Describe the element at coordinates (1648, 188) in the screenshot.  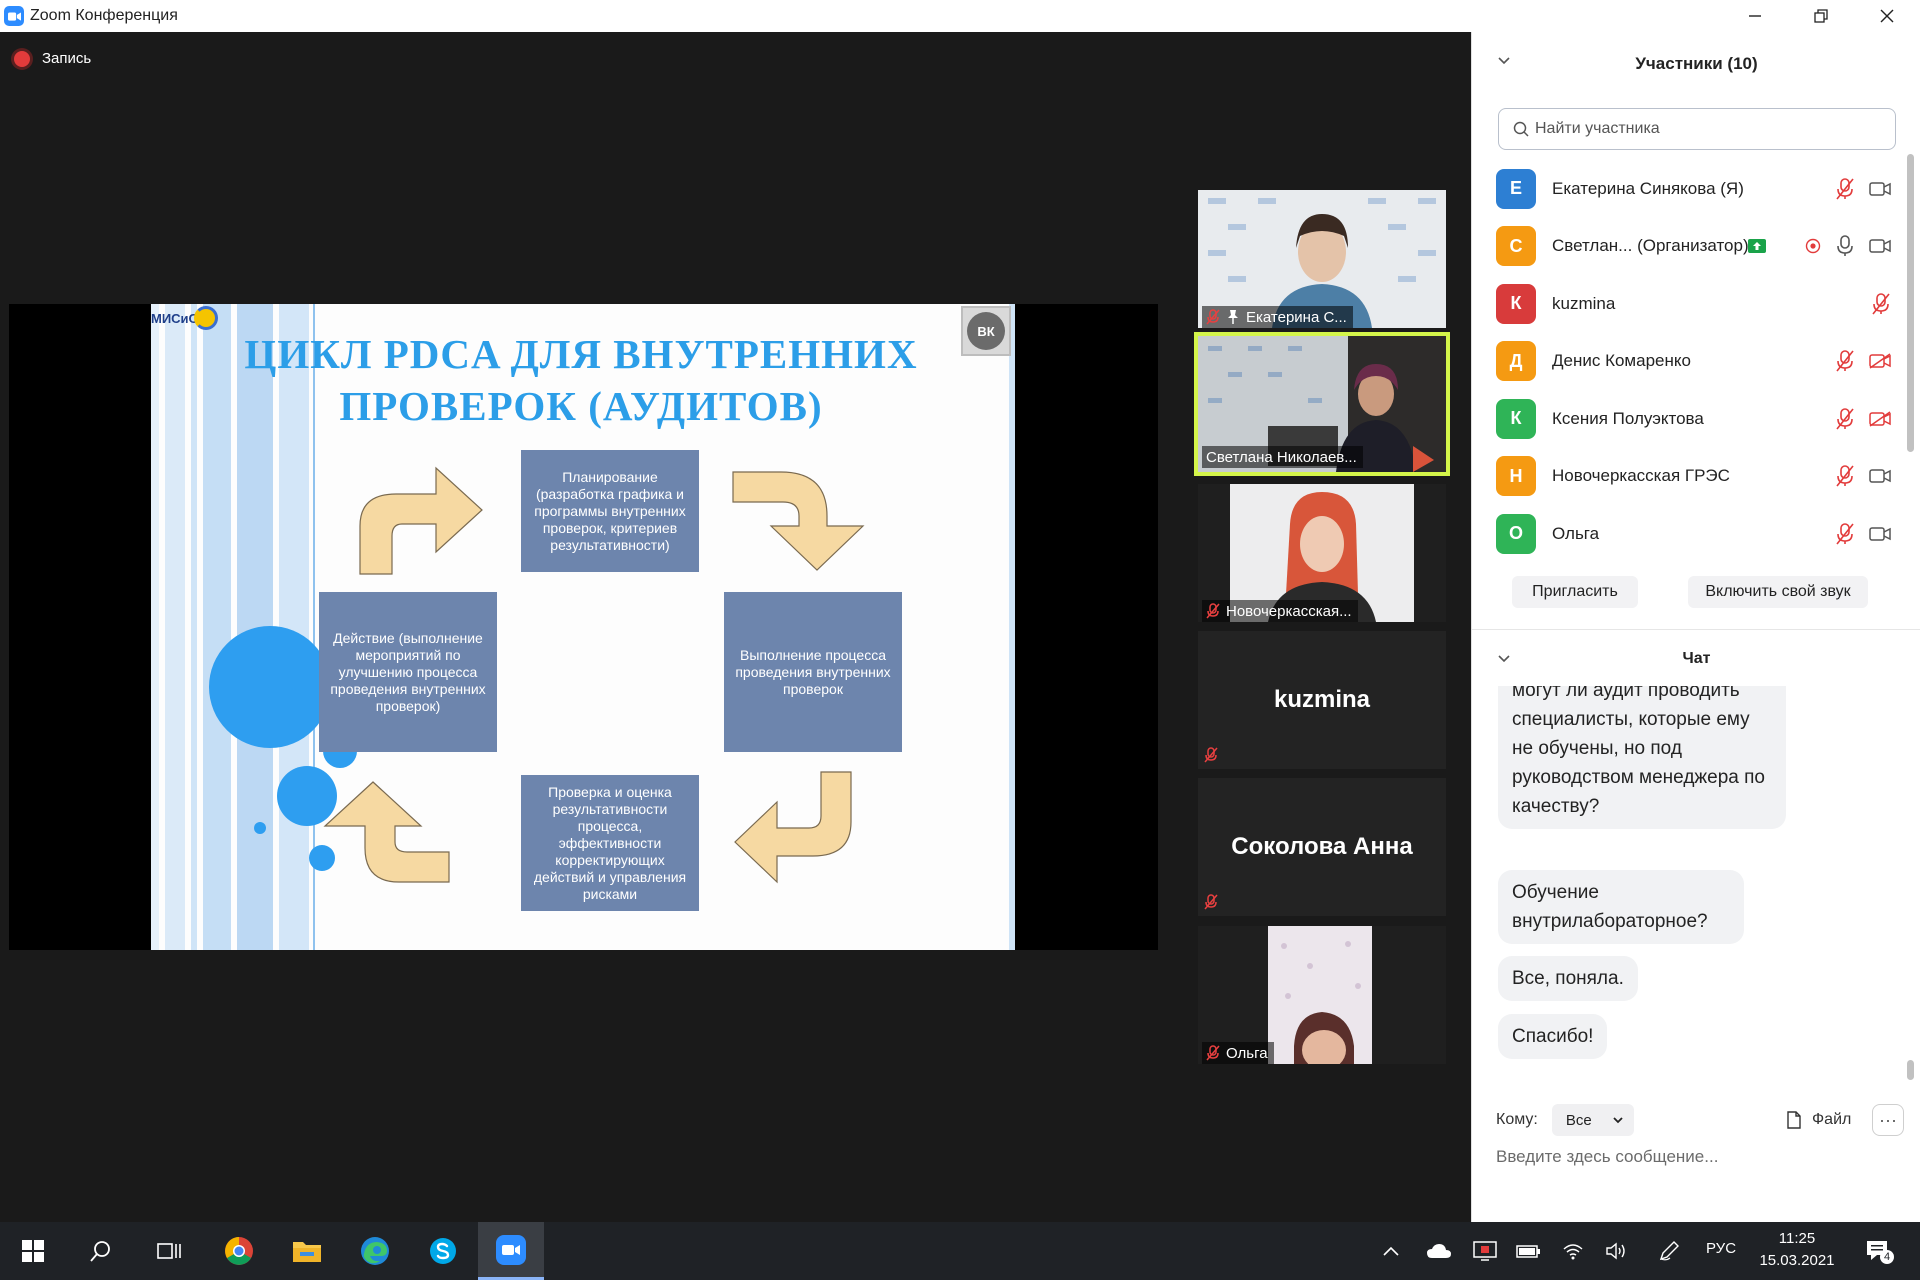
I see `participant-name: Екатерина Синякова (Я)` at that location.